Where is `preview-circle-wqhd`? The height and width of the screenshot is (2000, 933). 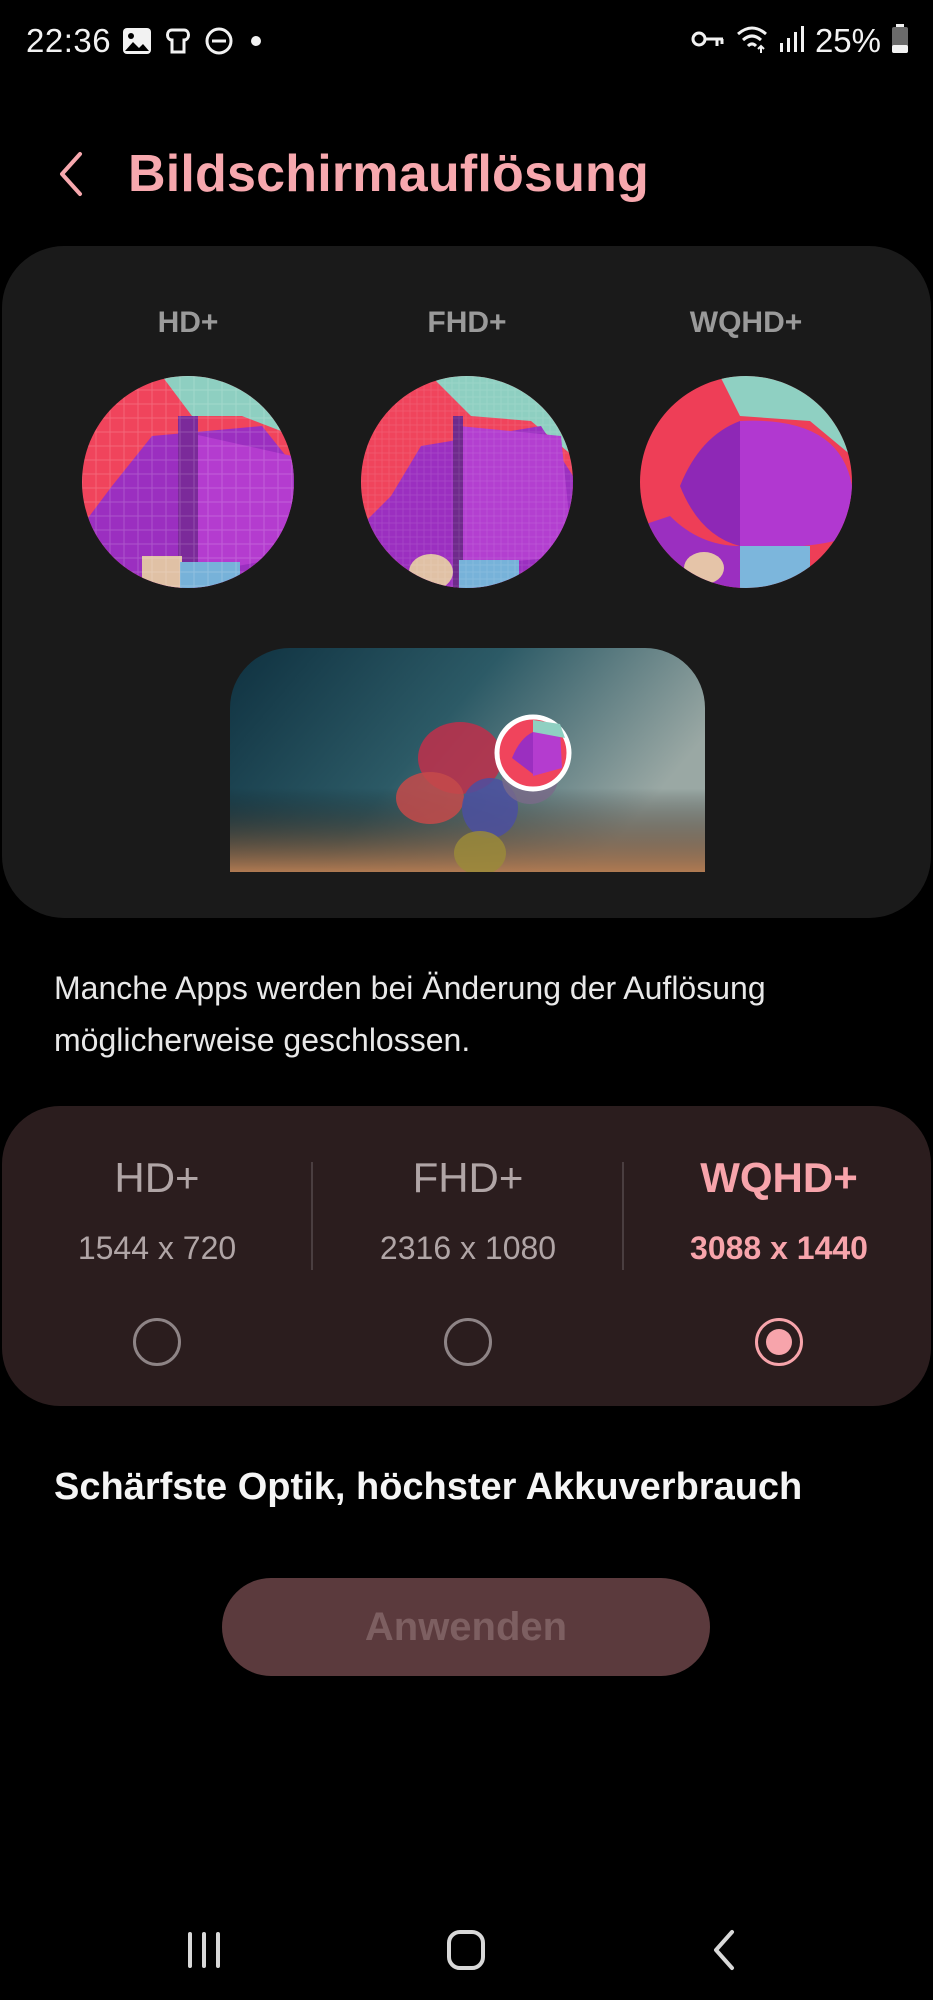
preview-circle-wqhd is located at coordinates (746, 482).